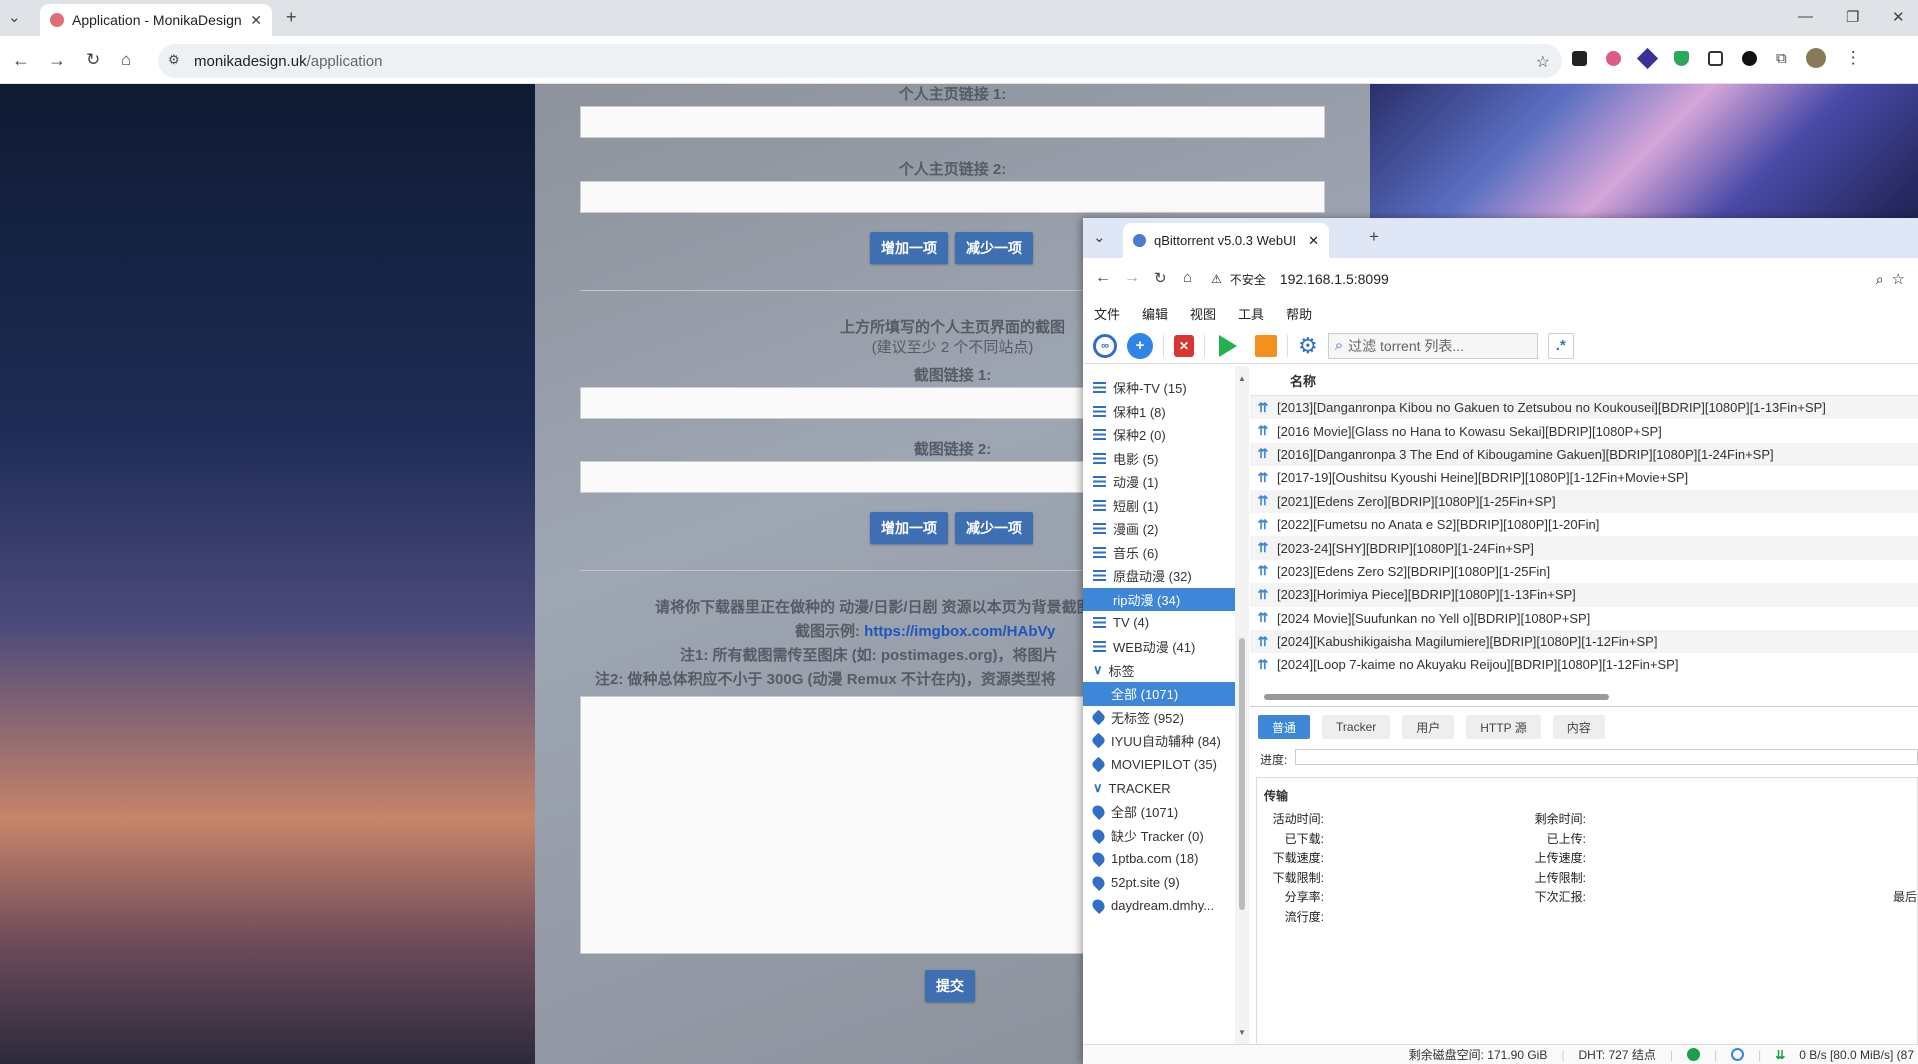 The height and width of the screenshot is (1064, 1918). I want to click on regex-filter-icon: .*, so click(1560, 345).